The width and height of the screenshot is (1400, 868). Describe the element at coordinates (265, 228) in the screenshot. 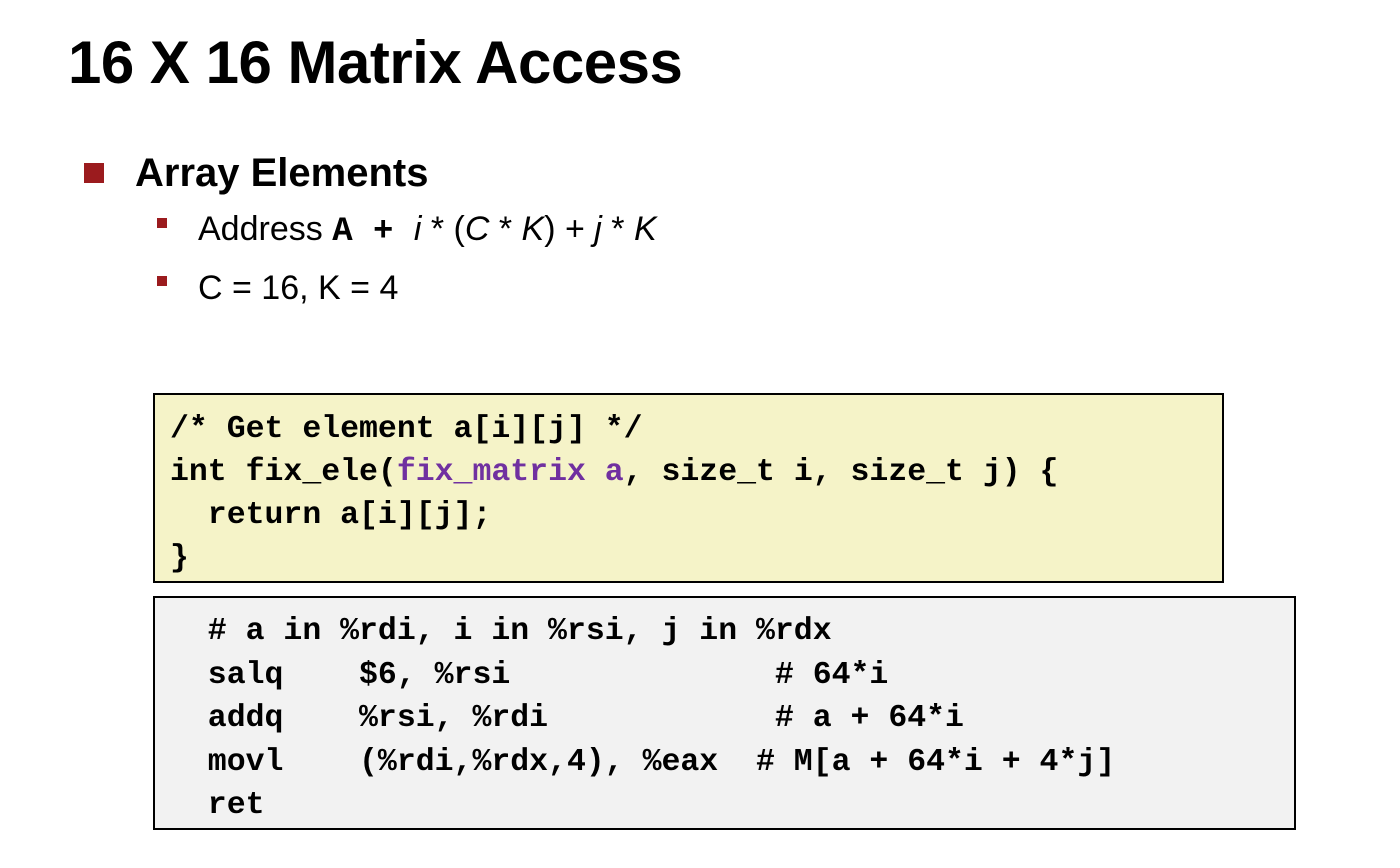

I see `formula-prefix: Address` at that location.